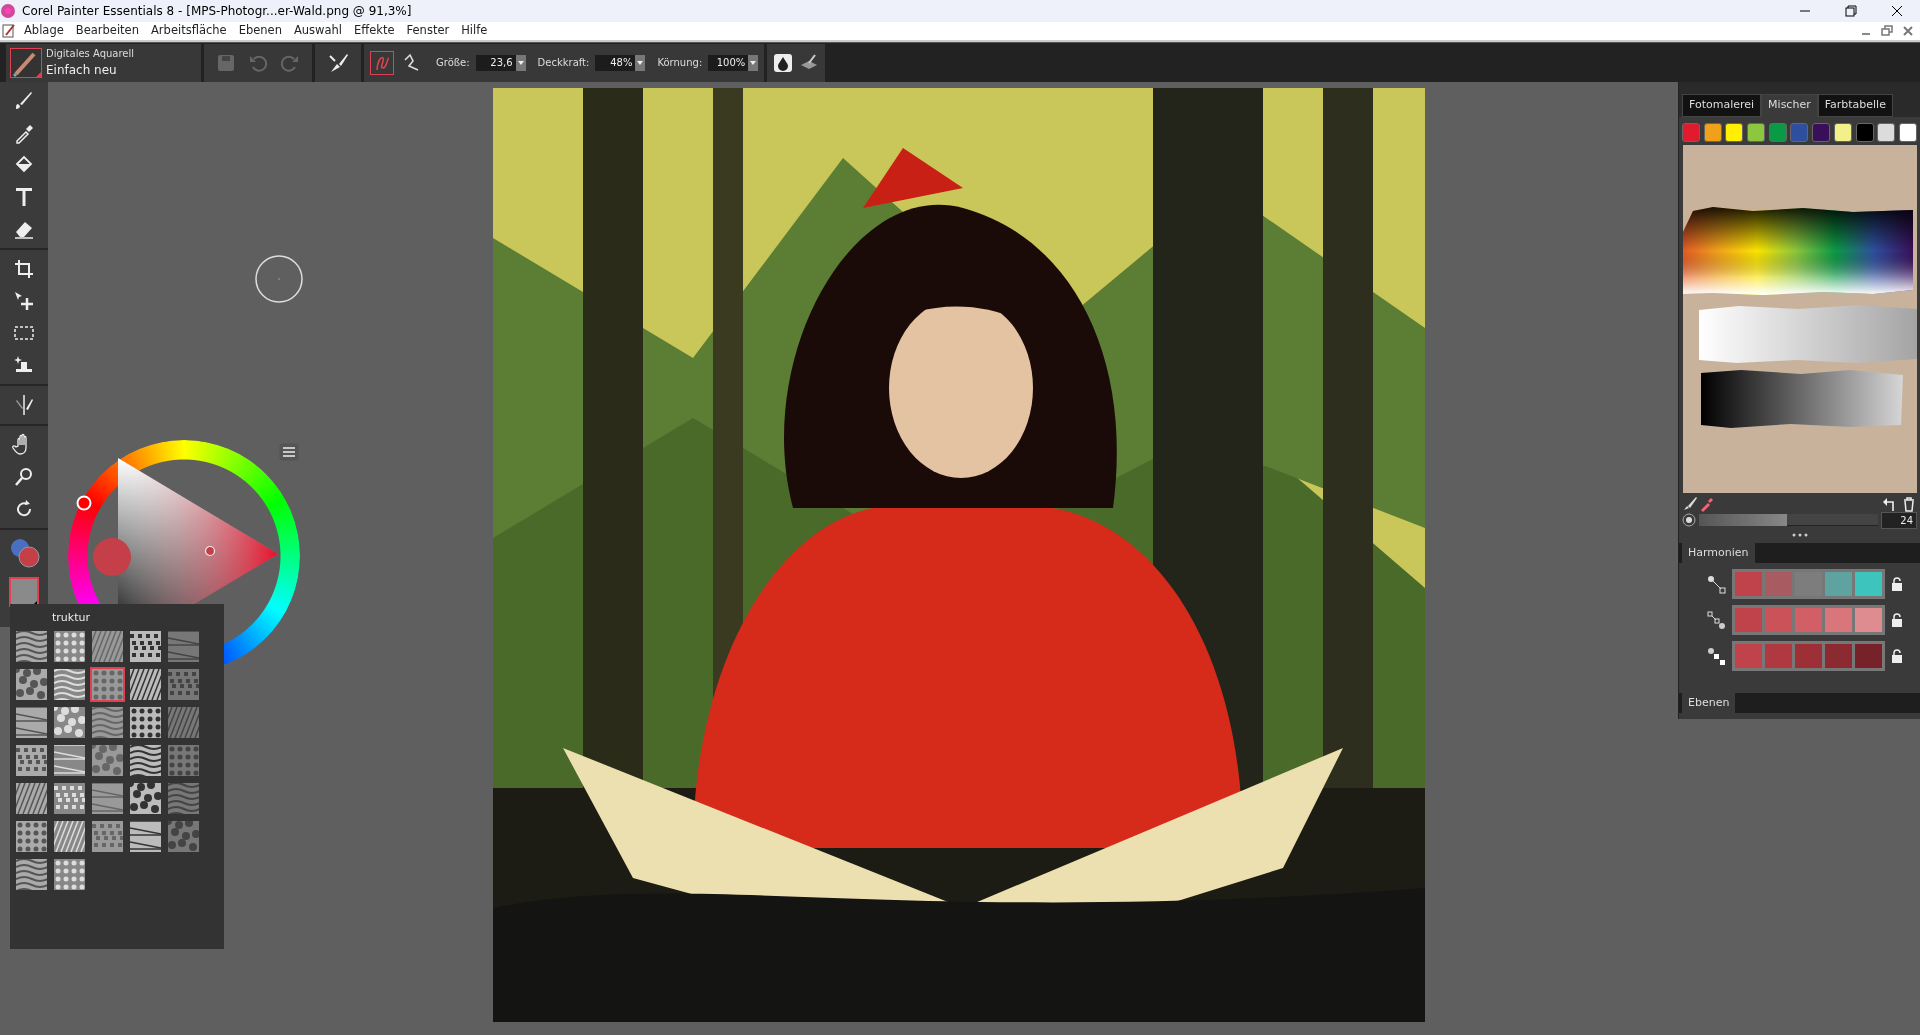 The width and height of the screenshot is (1920, 1035). What do you see at coordinates (783, 62) in the screenshot?
I see `drop-icon` at bounding box center [783, 62].